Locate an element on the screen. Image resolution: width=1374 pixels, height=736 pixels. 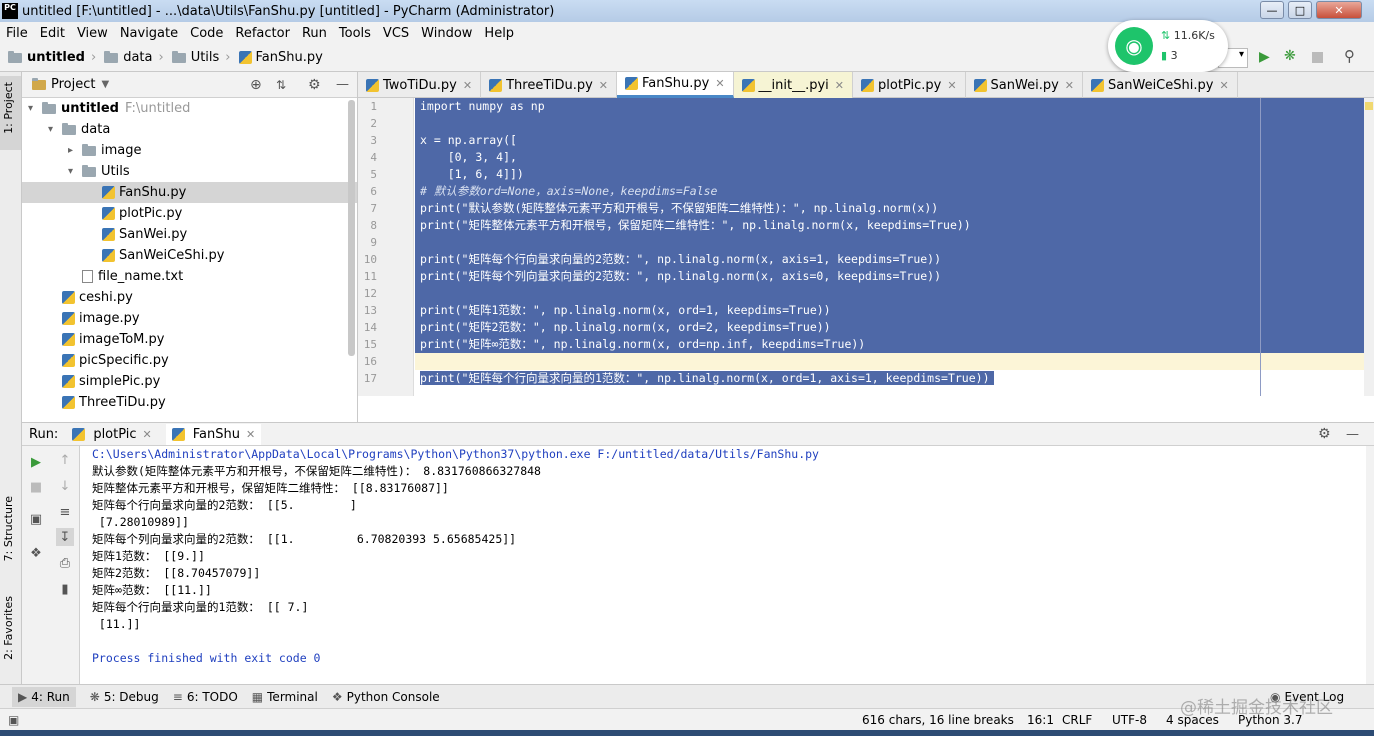
tree-item: FanShu.py is located at coordinates (189, 192).